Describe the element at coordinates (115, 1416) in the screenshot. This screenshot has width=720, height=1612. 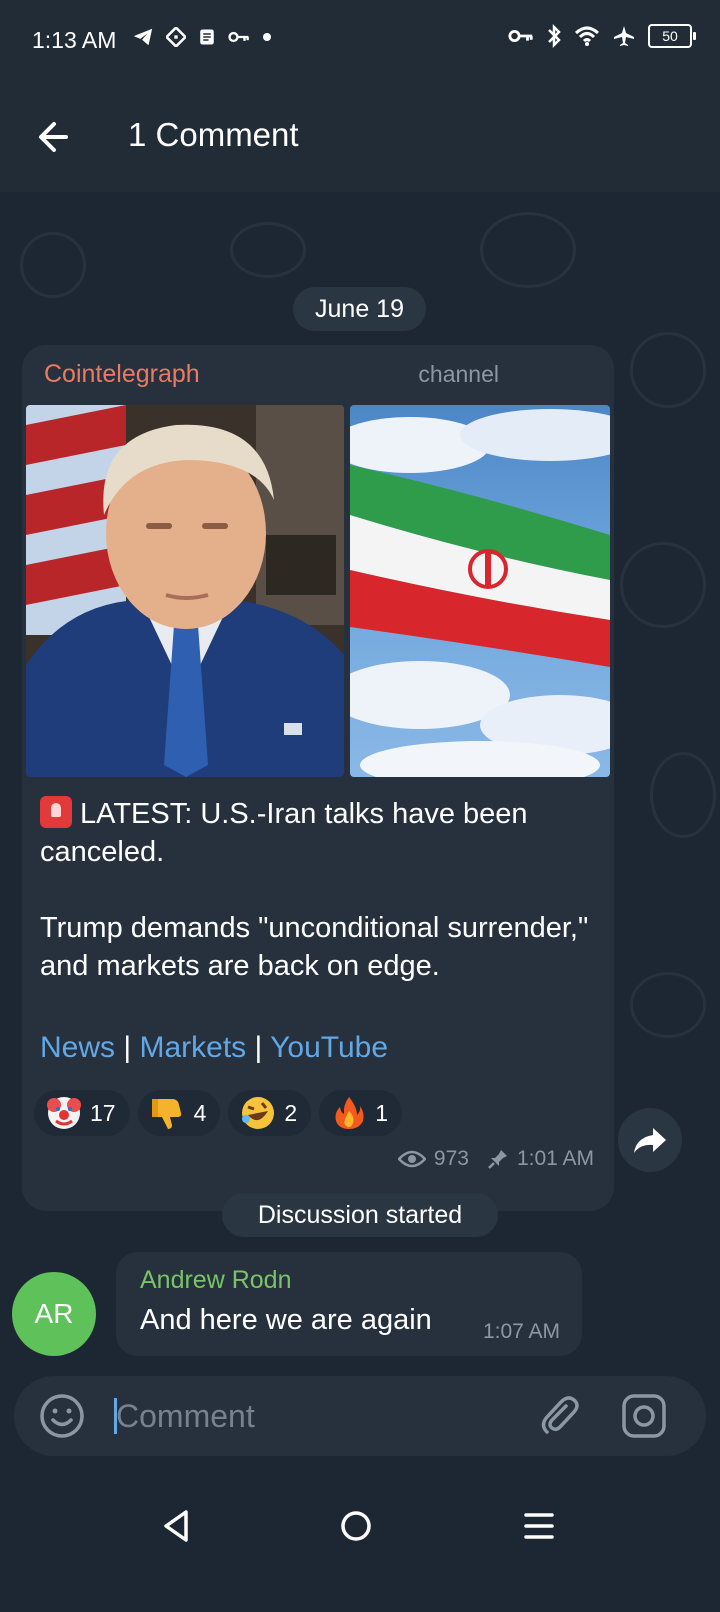
I see `text-caret` at that location.